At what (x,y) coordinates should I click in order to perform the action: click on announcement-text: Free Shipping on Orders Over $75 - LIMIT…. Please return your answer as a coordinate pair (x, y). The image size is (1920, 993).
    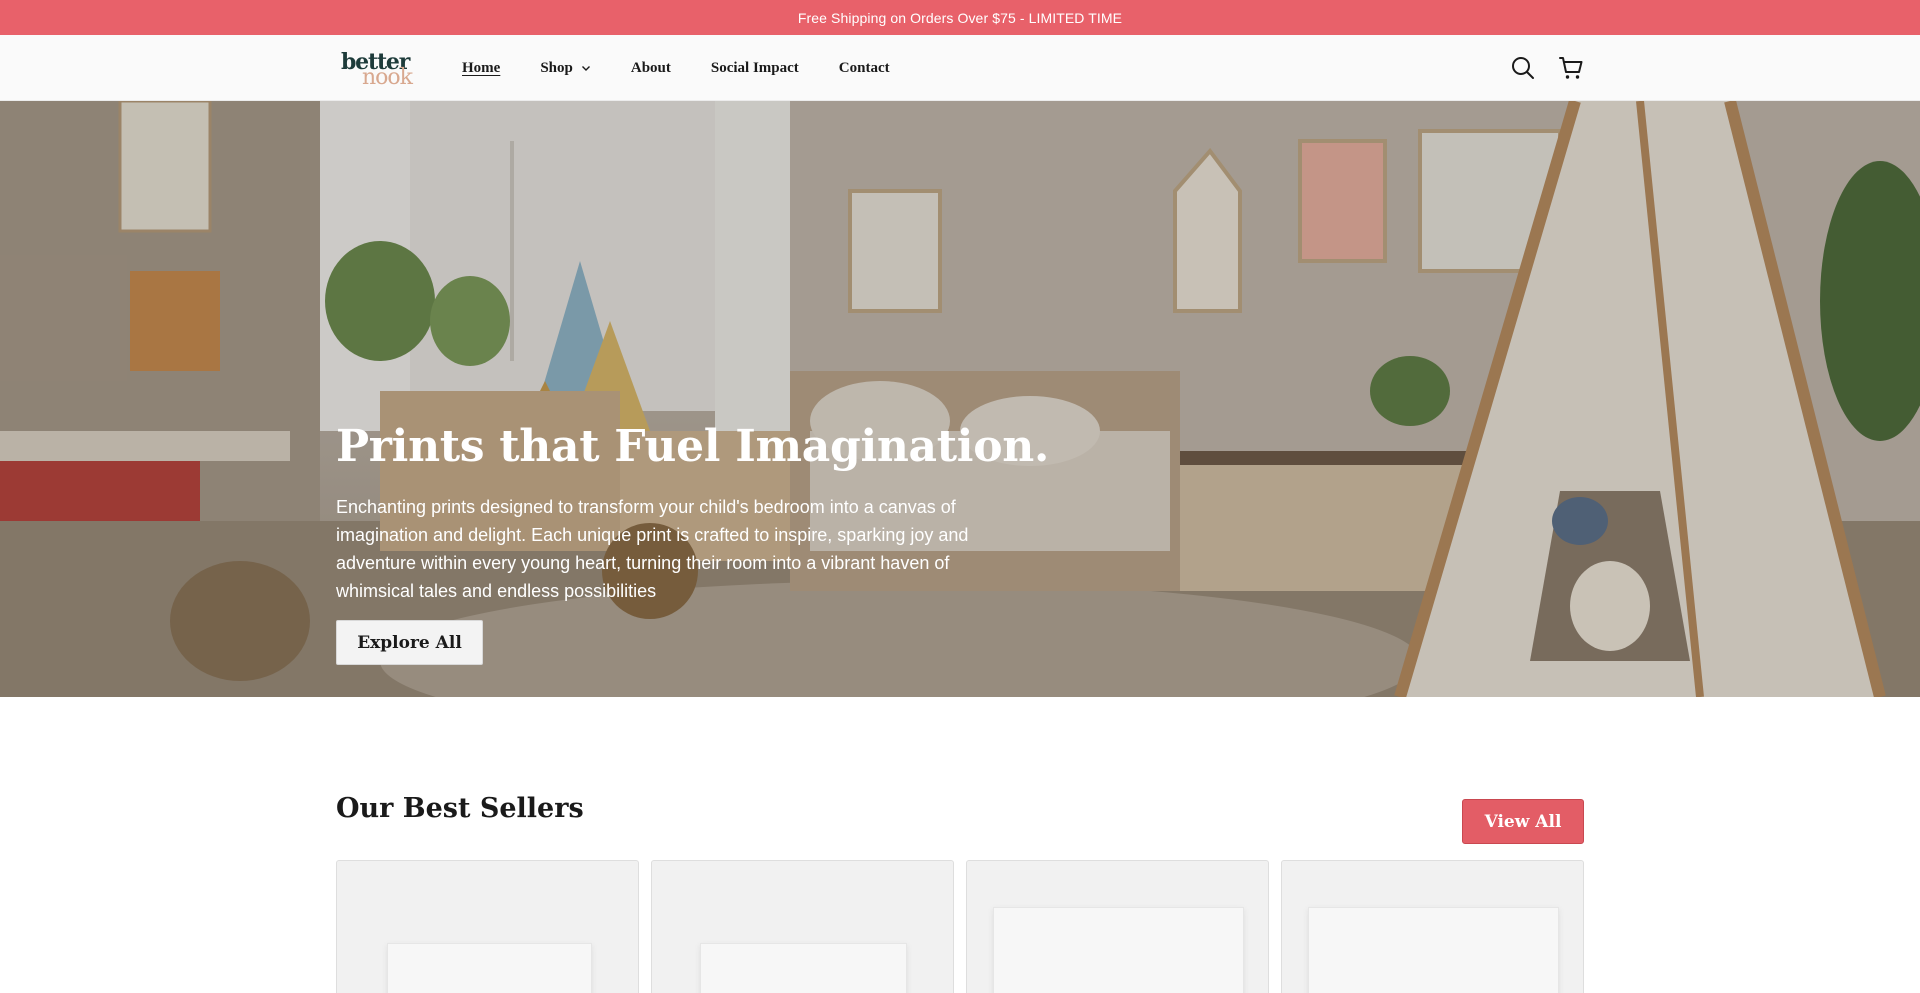
    Looking at the image, I should click on (960, 17).